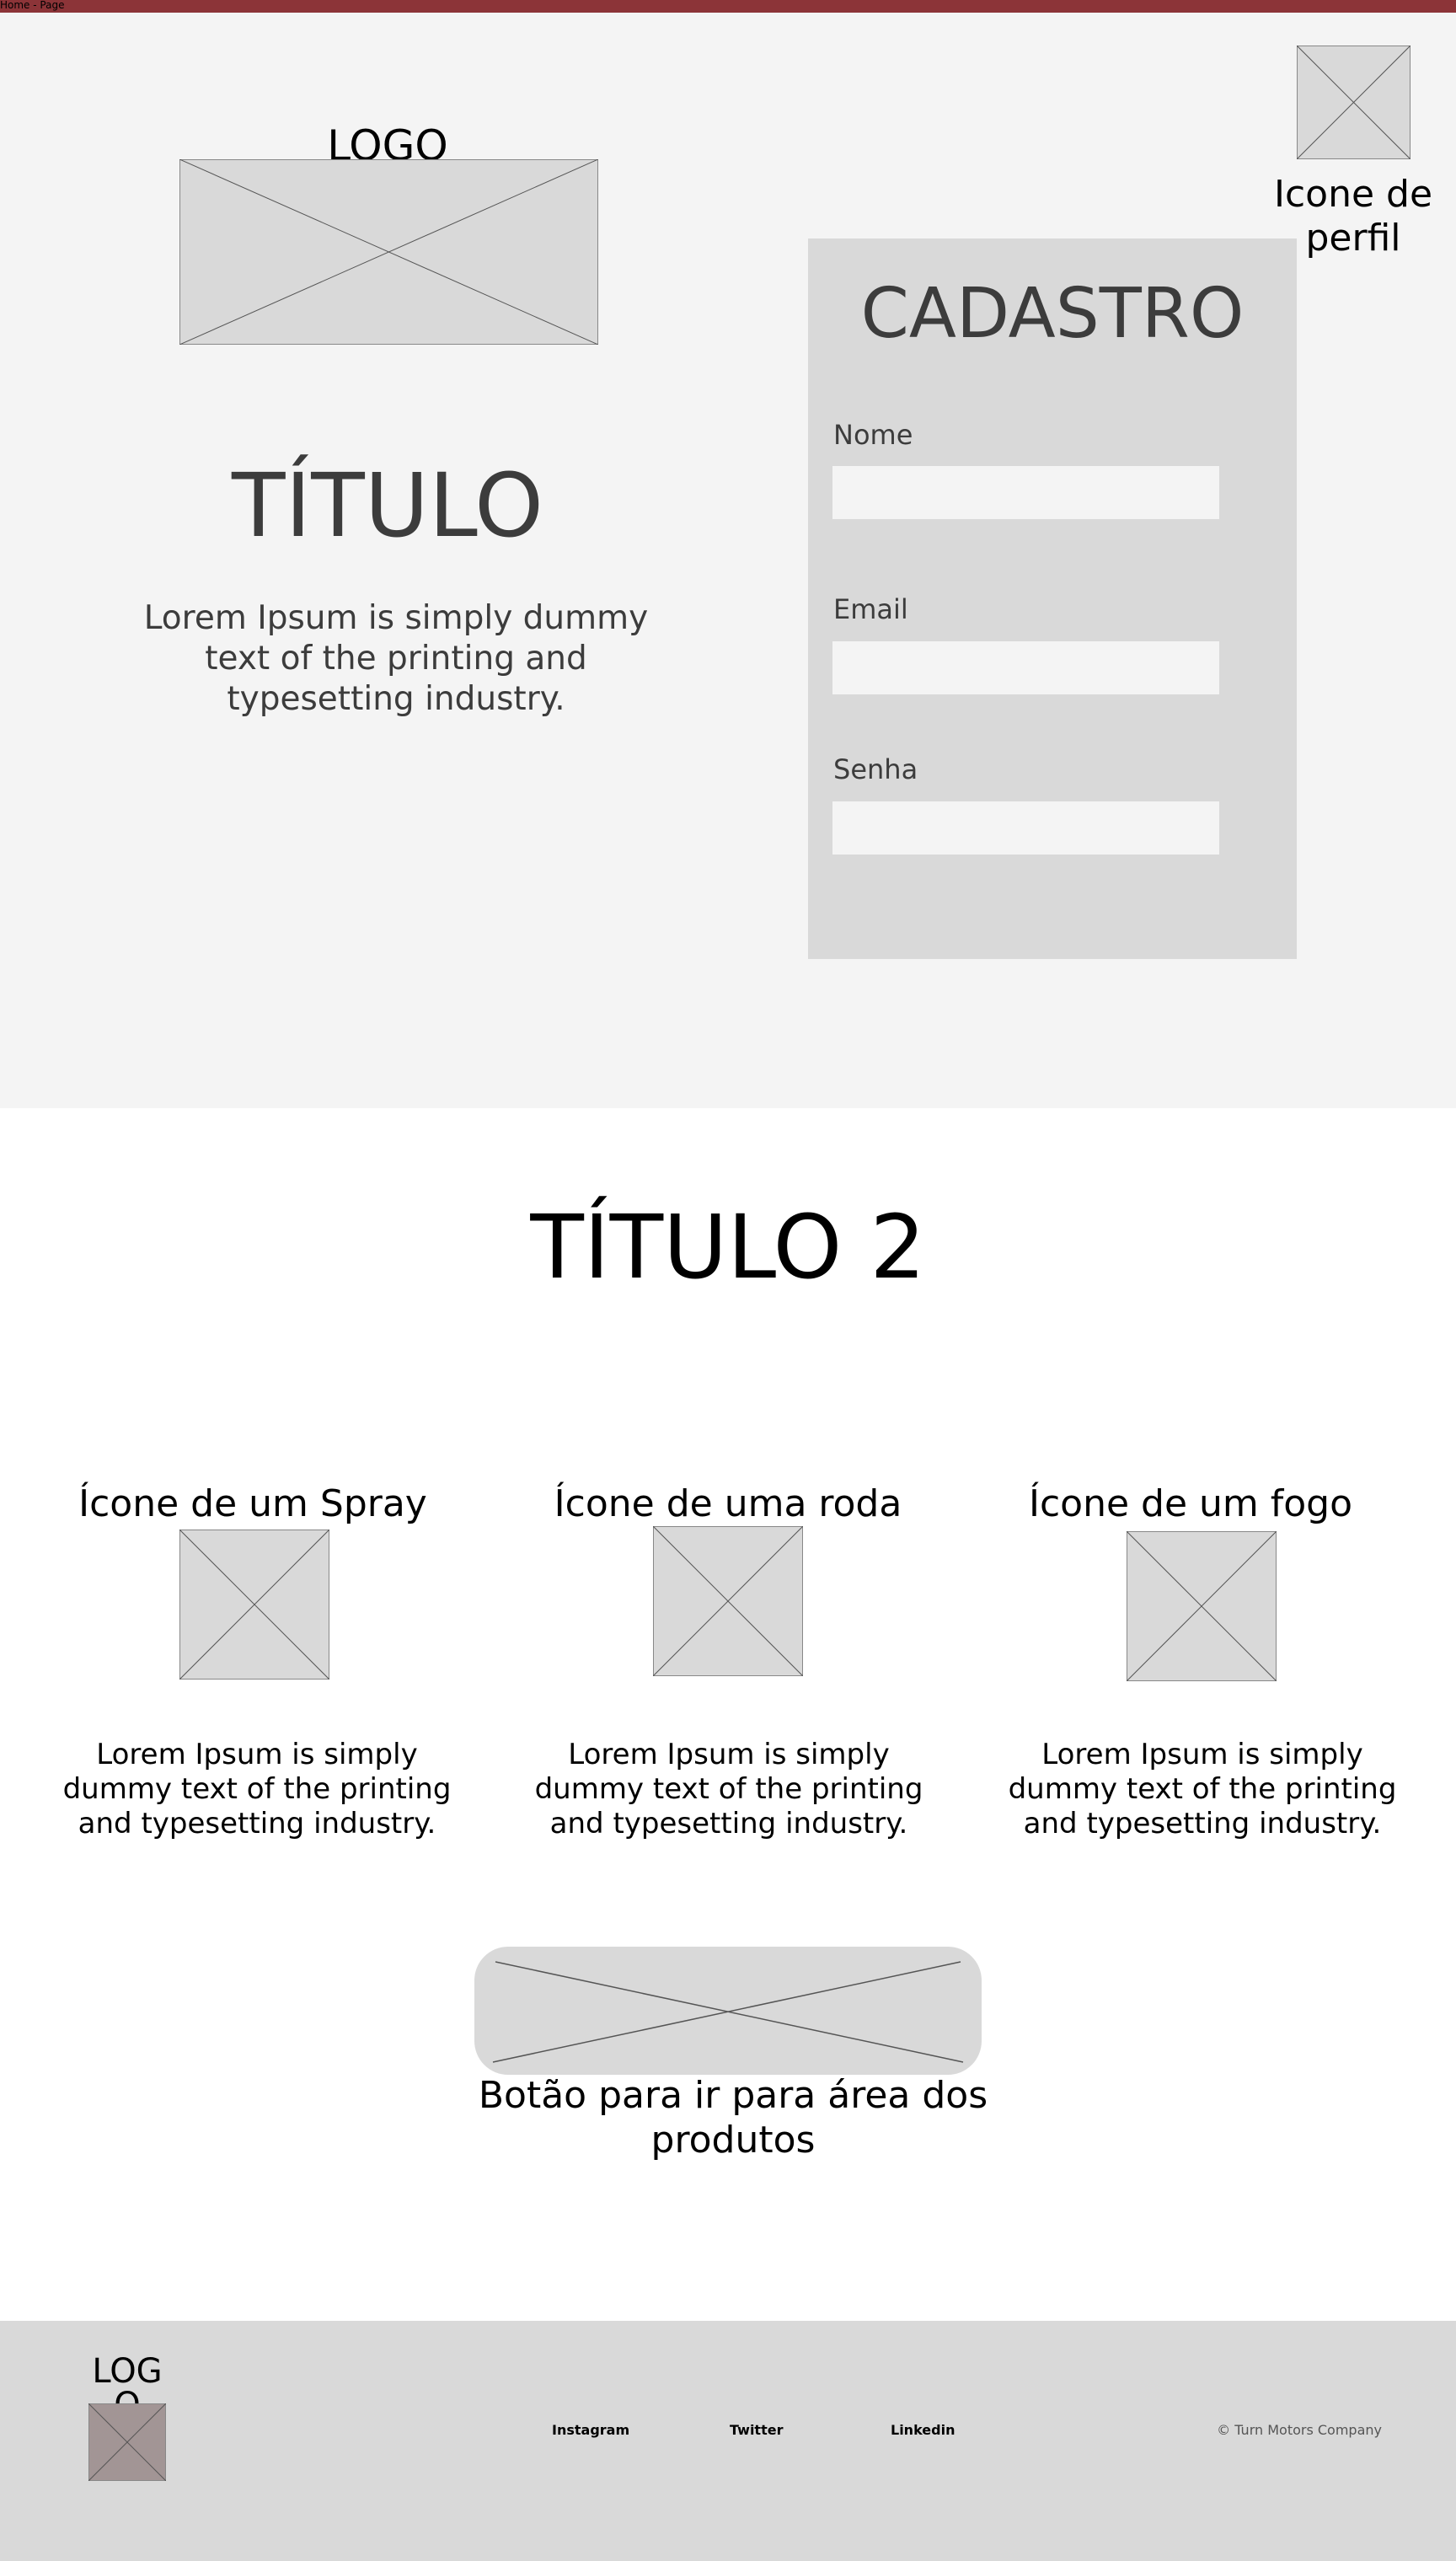  Describe the element at coordinates (728, 1503) in the screenshot. I see `feature-label-wheel: Ícone de uma roda` at that location.